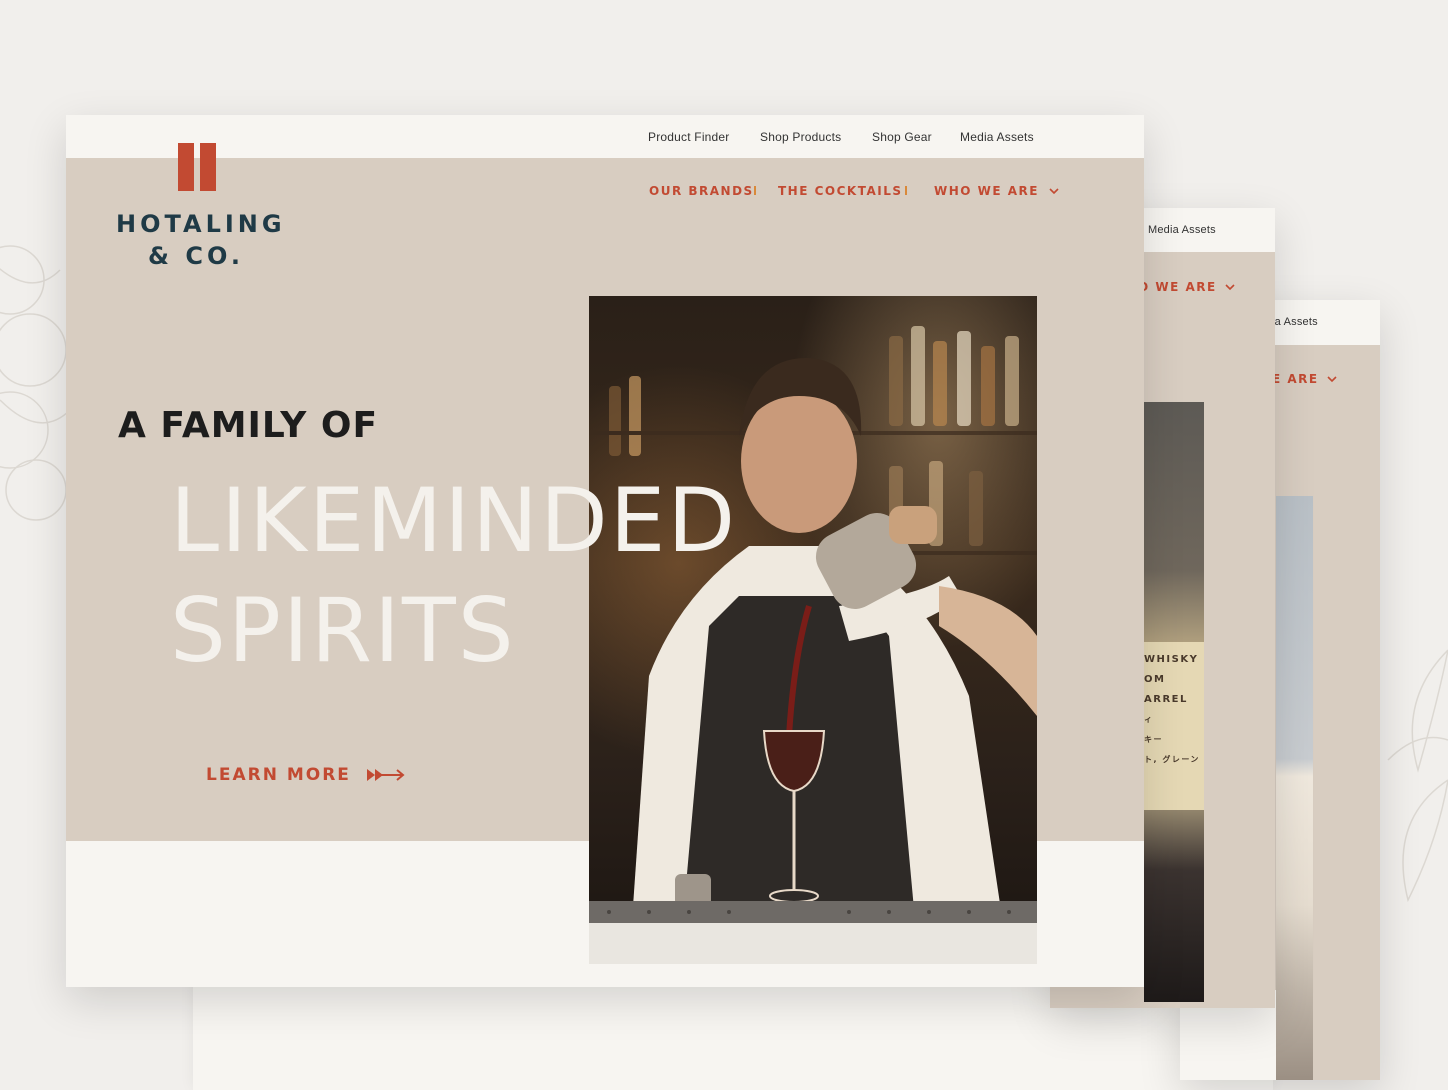  I want to click on utility-link-product-finder: Product Finder, so click(689, 137).